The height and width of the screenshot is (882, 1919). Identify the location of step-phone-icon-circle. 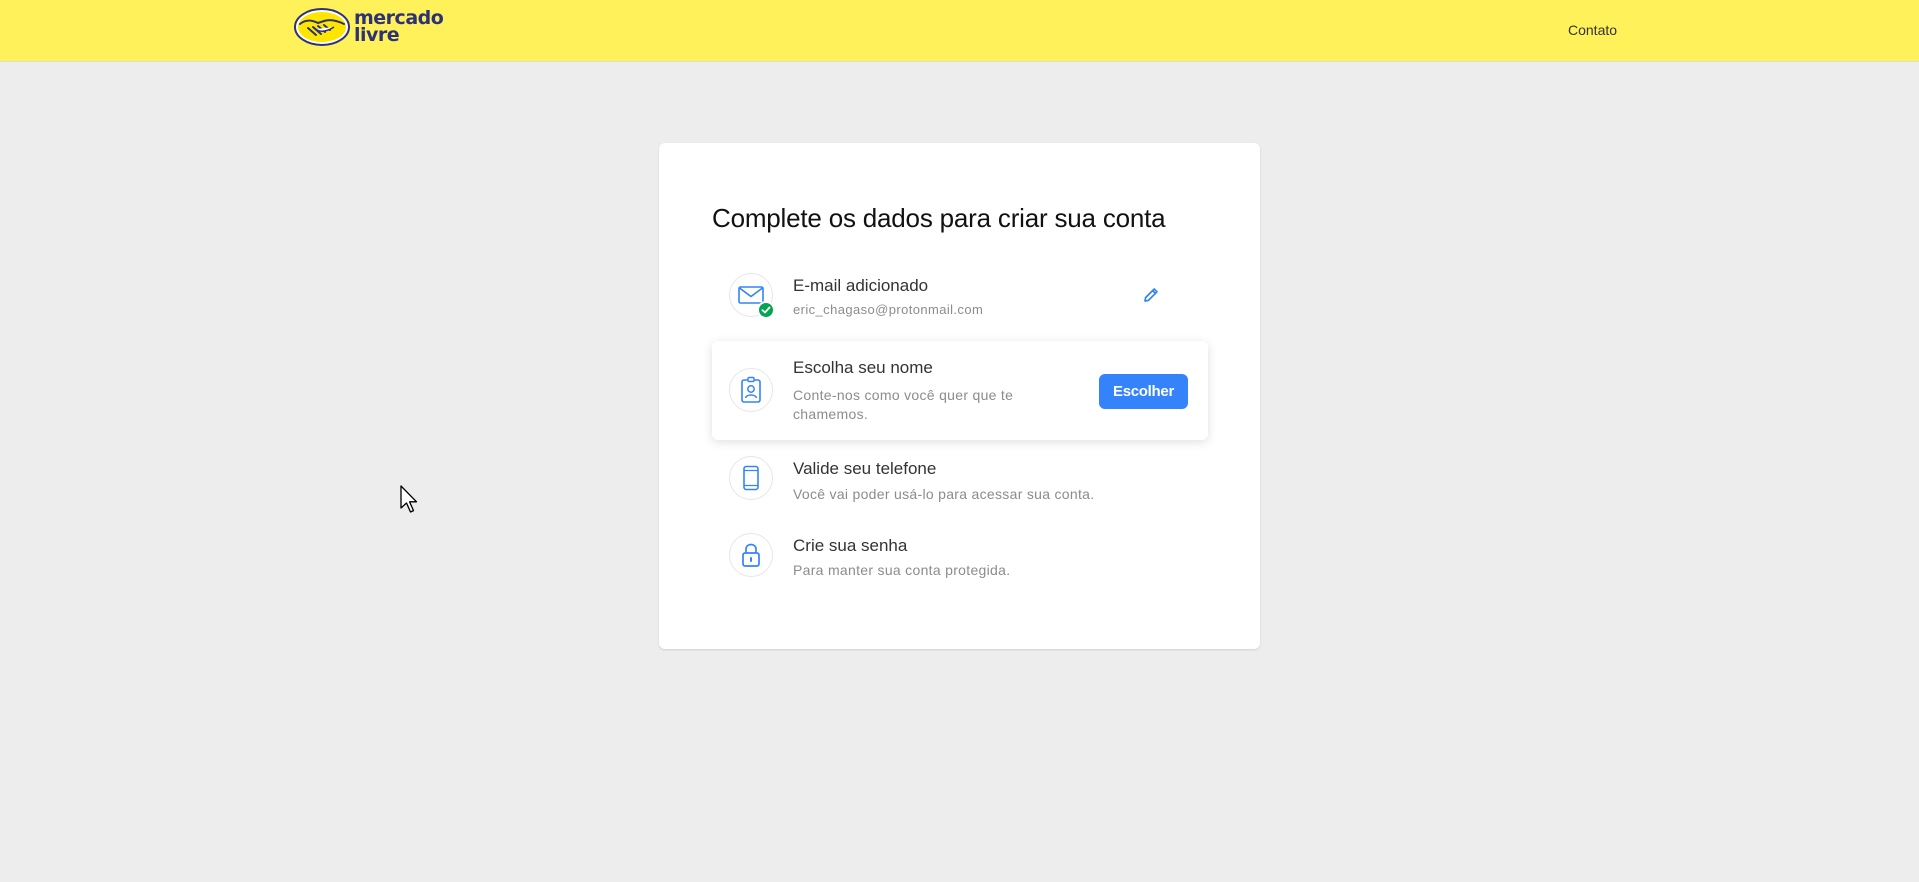
(751, 478).